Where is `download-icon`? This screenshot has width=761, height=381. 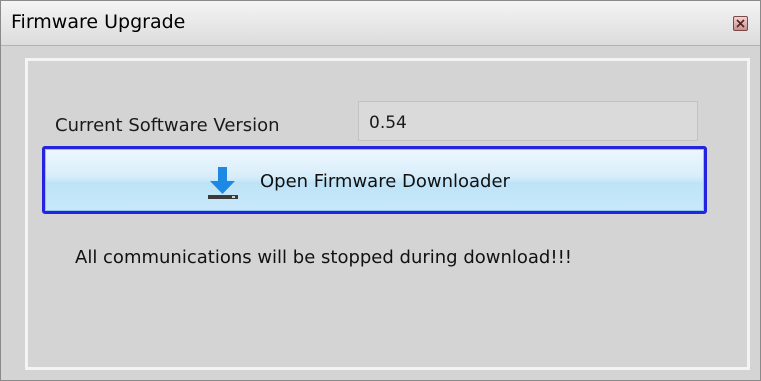
download-icon is located at coordinates (223, 183).